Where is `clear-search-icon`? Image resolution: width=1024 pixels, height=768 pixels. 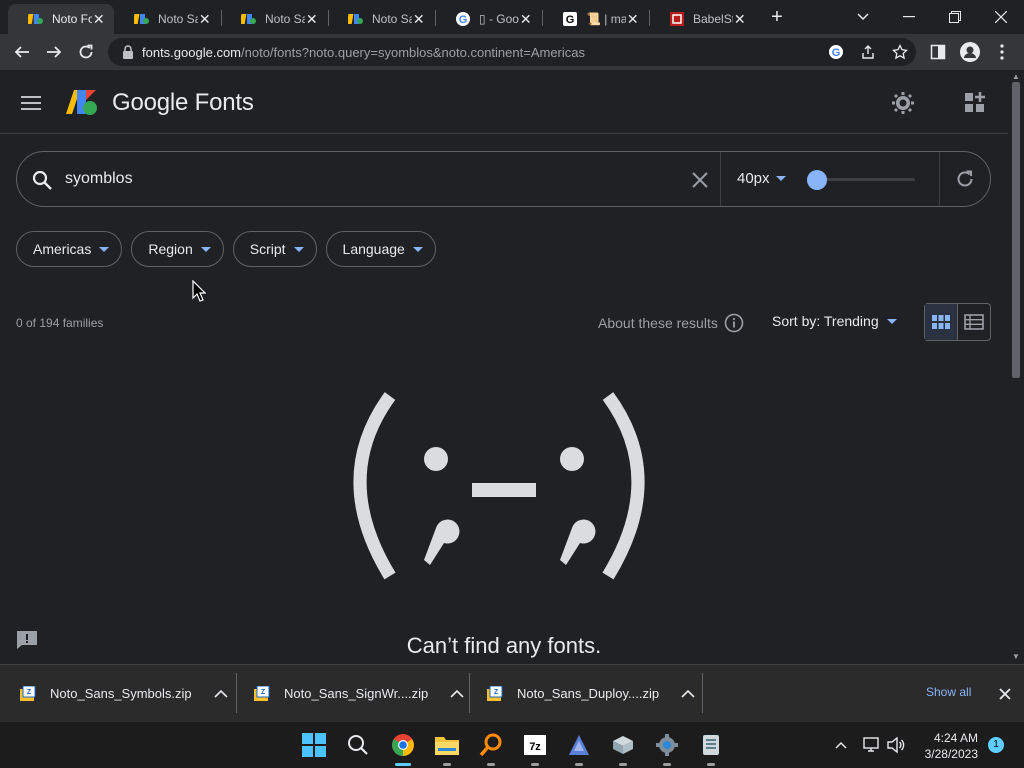
clear-search-icon is located at coordinates (700, 180).